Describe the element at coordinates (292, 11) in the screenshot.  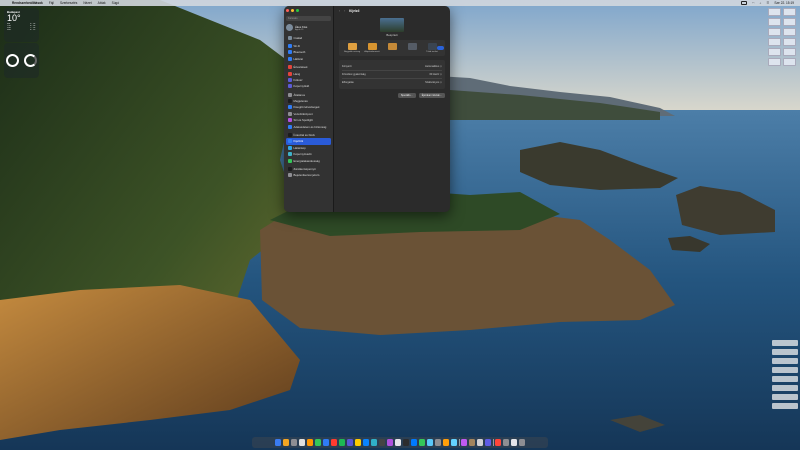
I see `minimize-icon` at that location.